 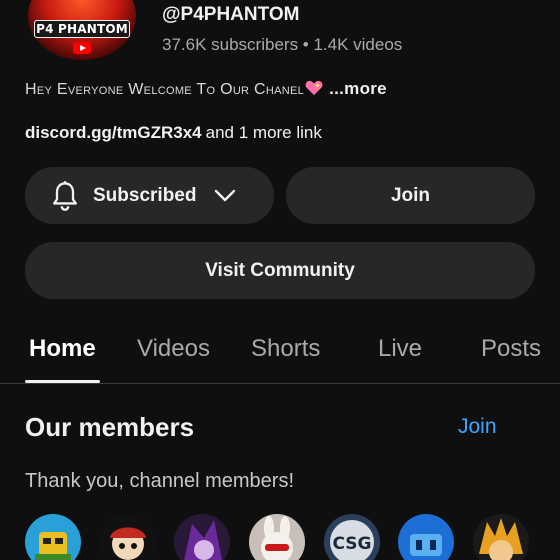 What do you see at coordinates (145, 195) in the screenshot?
I see `subscribed-label: Subscribed` at bounding box center [145, 195].